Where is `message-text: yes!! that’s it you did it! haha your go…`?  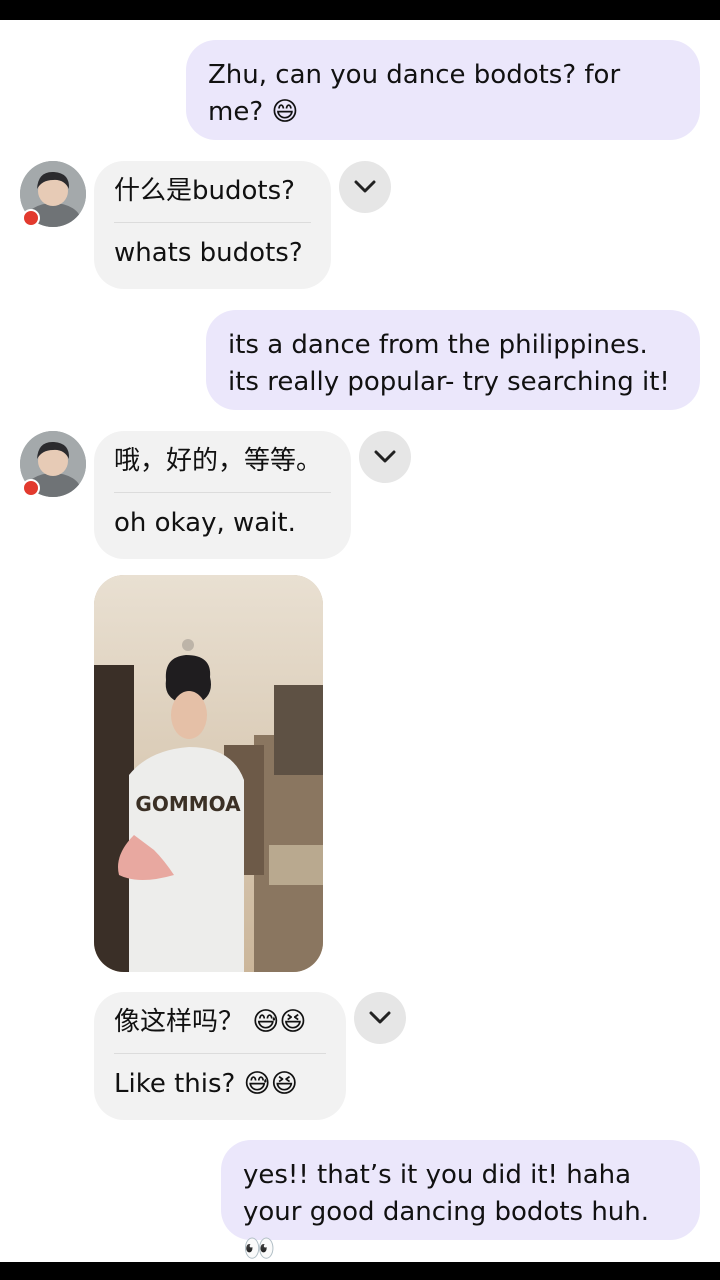
message-text: yes!! that’s it you did it! haha your go… is located at coordinates (446, 1212).